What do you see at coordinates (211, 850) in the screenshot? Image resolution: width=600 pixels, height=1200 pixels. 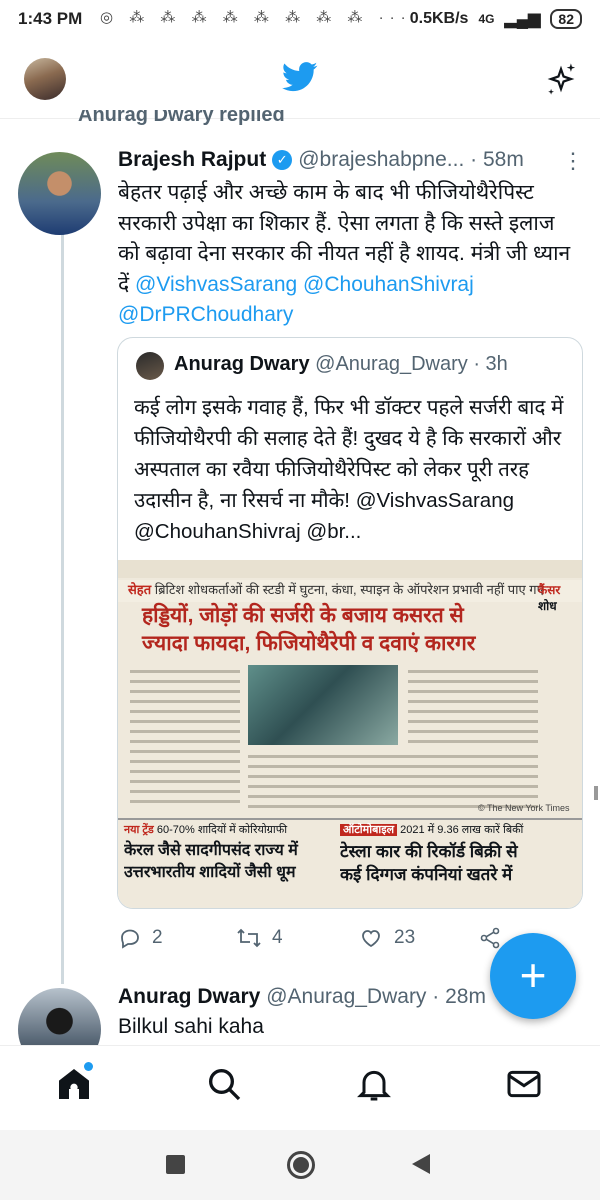 I see `newspaper-bottom-left-head-1: केरल जैसे सादगीपसंद राज्य में` at bounding box center [211, 850].